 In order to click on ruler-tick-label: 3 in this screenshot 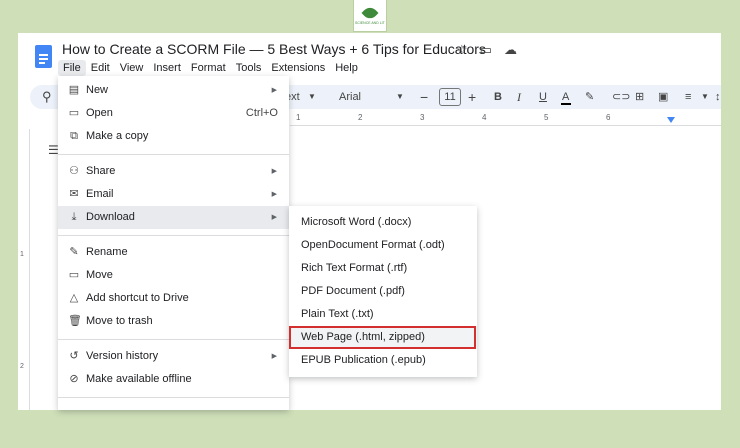, I will do `click(422, 117)`.